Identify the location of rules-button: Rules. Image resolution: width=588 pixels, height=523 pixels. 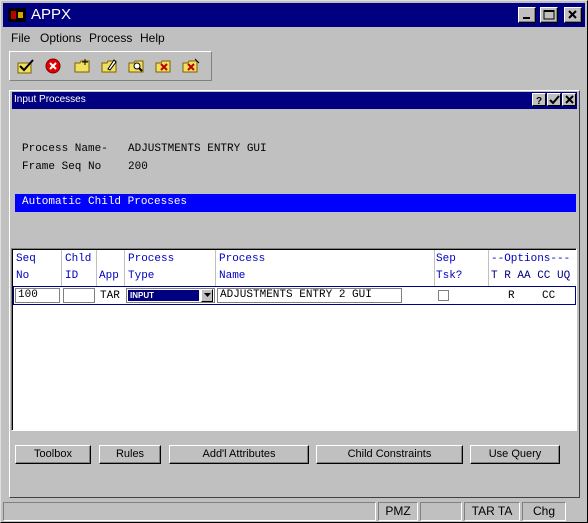
(130, 454).